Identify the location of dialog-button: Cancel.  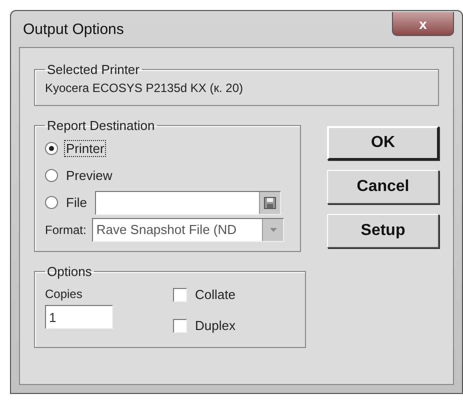
(383, 187).